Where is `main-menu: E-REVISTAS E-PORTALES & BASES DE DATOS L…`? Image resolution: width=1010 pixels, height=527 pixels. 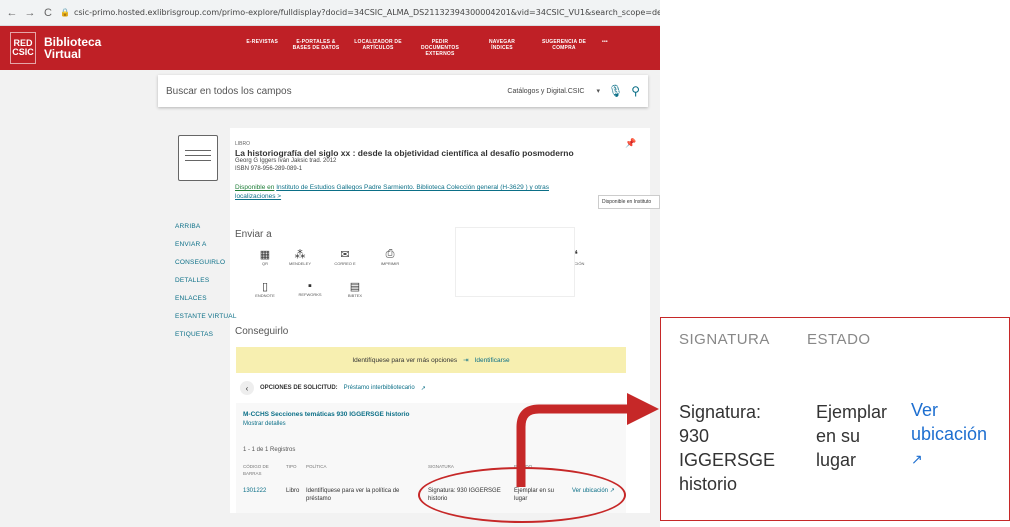
main-menu: E-REVISTAS E-PORTALES & BASES DE DATOS L… is located at coordinates (427, 48).